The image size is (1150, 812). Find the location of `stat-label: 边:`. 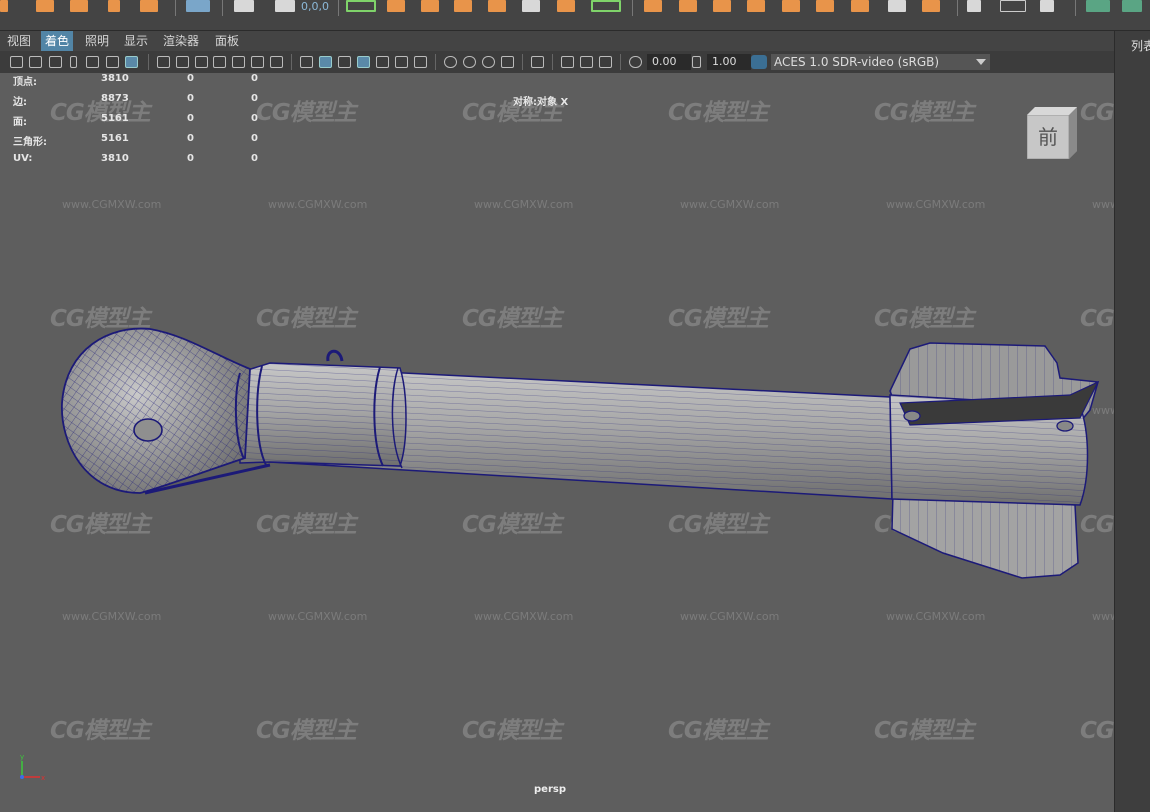

stat-label: 边: is located at coordinates (20, 102).